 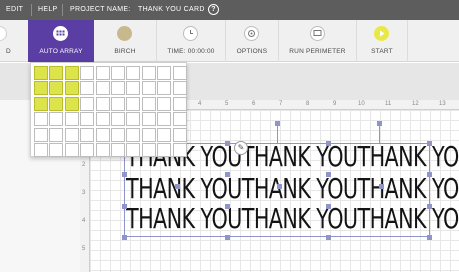 What do you see at coordinates (61, 41) in the screenshot?
I see `auto-array-button: AUTO ARRAY` at bounding box center [61, 41].